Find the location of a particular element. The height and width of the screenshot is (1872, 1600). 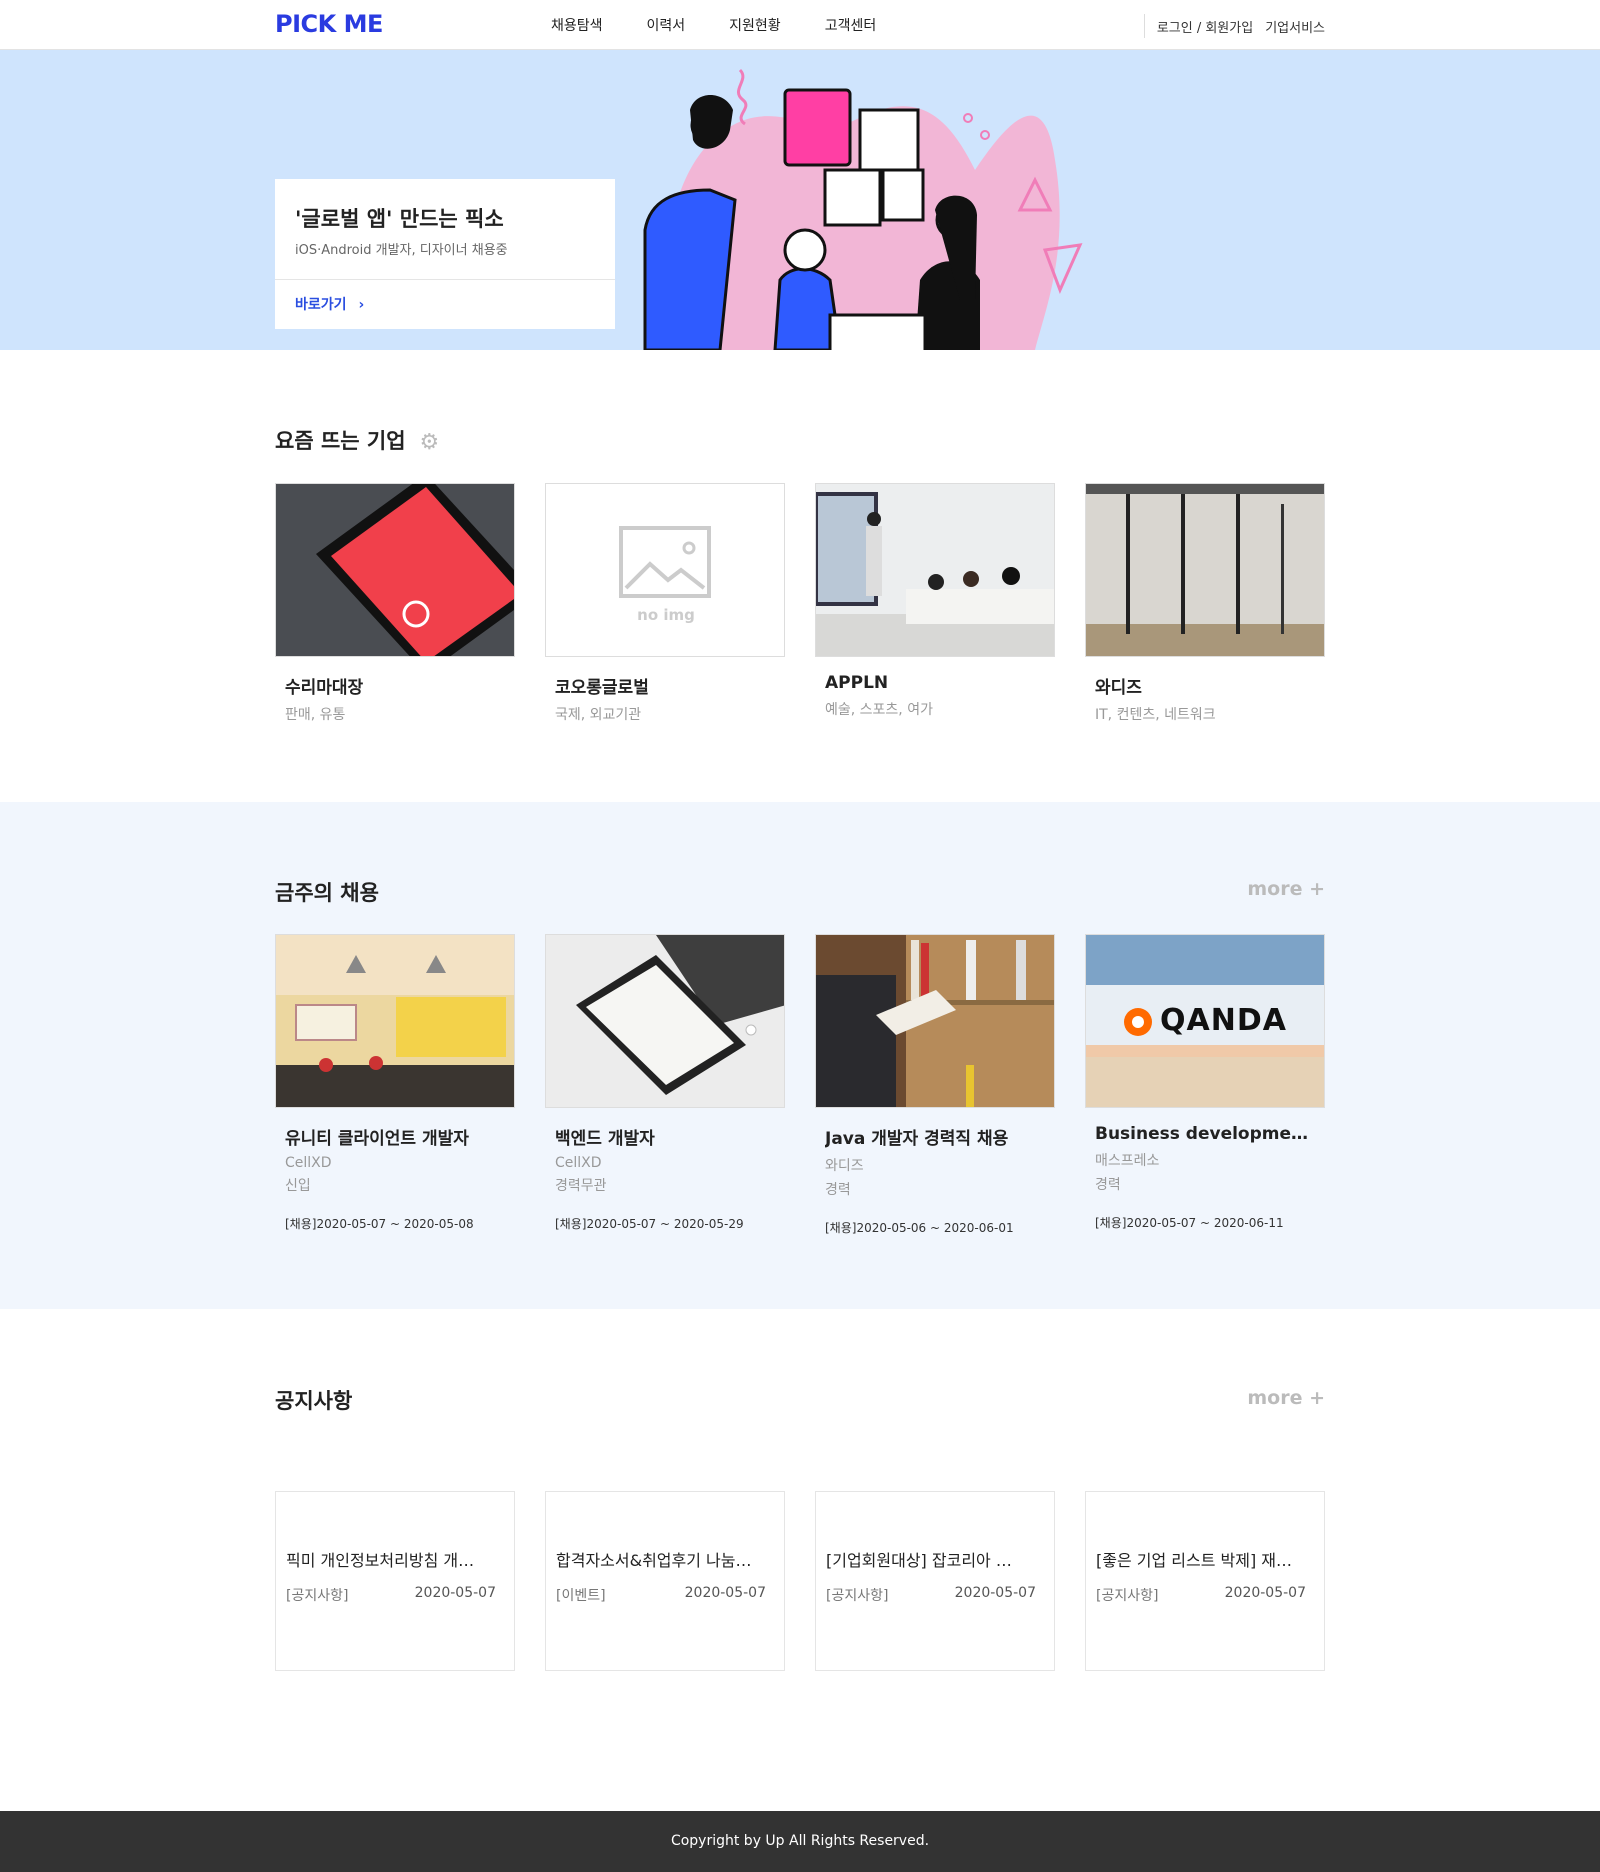

trending-section-title: 요즘 뜨는 기업 ⚙ is located at coordinates (357, 440).